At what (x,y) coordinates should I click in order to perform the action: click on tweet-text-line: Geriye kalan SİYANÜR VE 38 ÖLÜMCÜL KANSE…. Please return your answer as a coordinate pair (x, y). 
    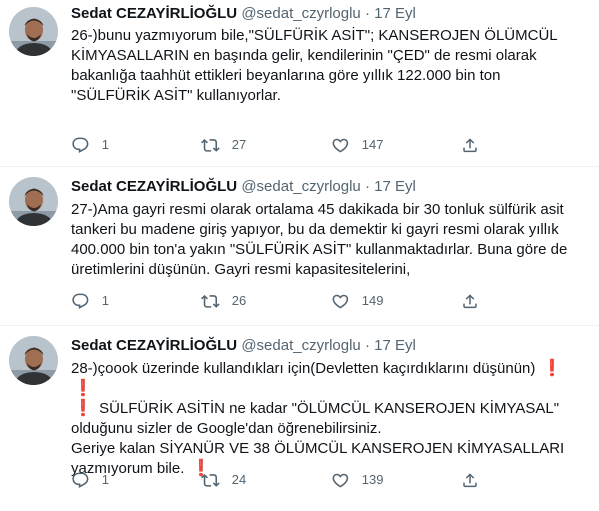
    Looking at the image, I should click on (318, 448).